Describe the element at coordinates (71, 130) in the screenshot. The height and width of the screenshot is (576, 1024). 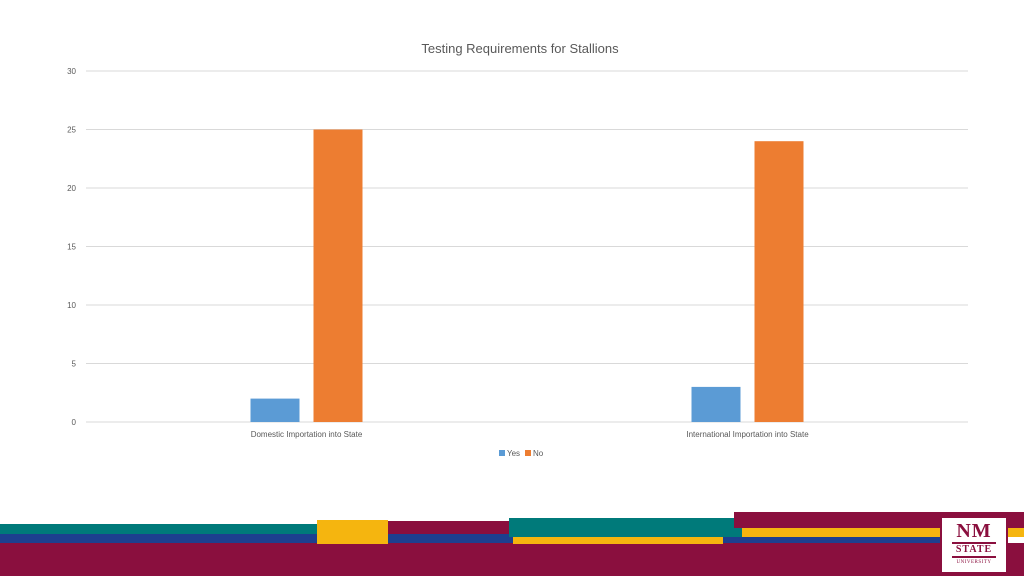
I see `y-tick-label: 25` at that location.